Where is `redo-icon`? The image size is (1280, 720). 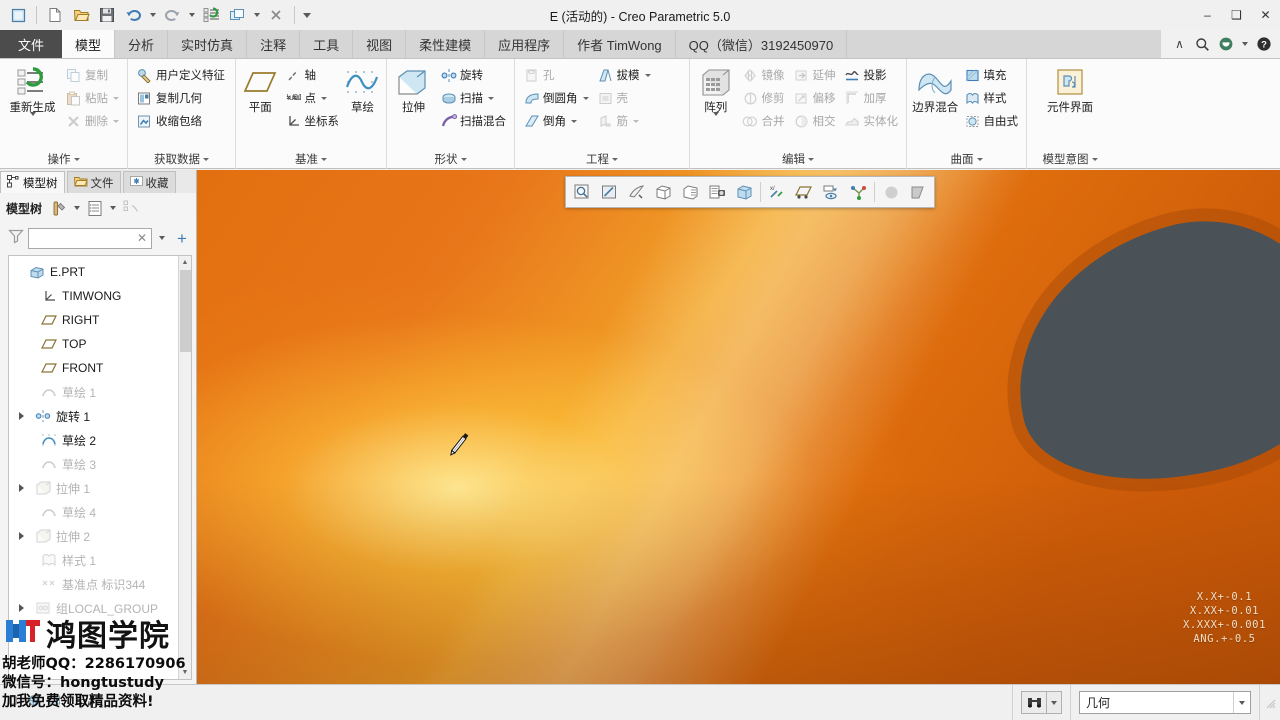
redo-icon is located at coordinates (172, 15).